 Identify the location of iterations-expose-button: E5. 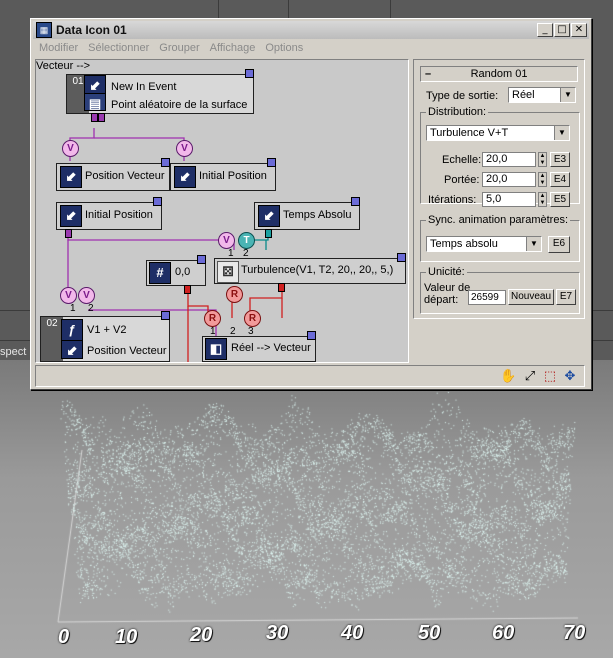
(560, 199).